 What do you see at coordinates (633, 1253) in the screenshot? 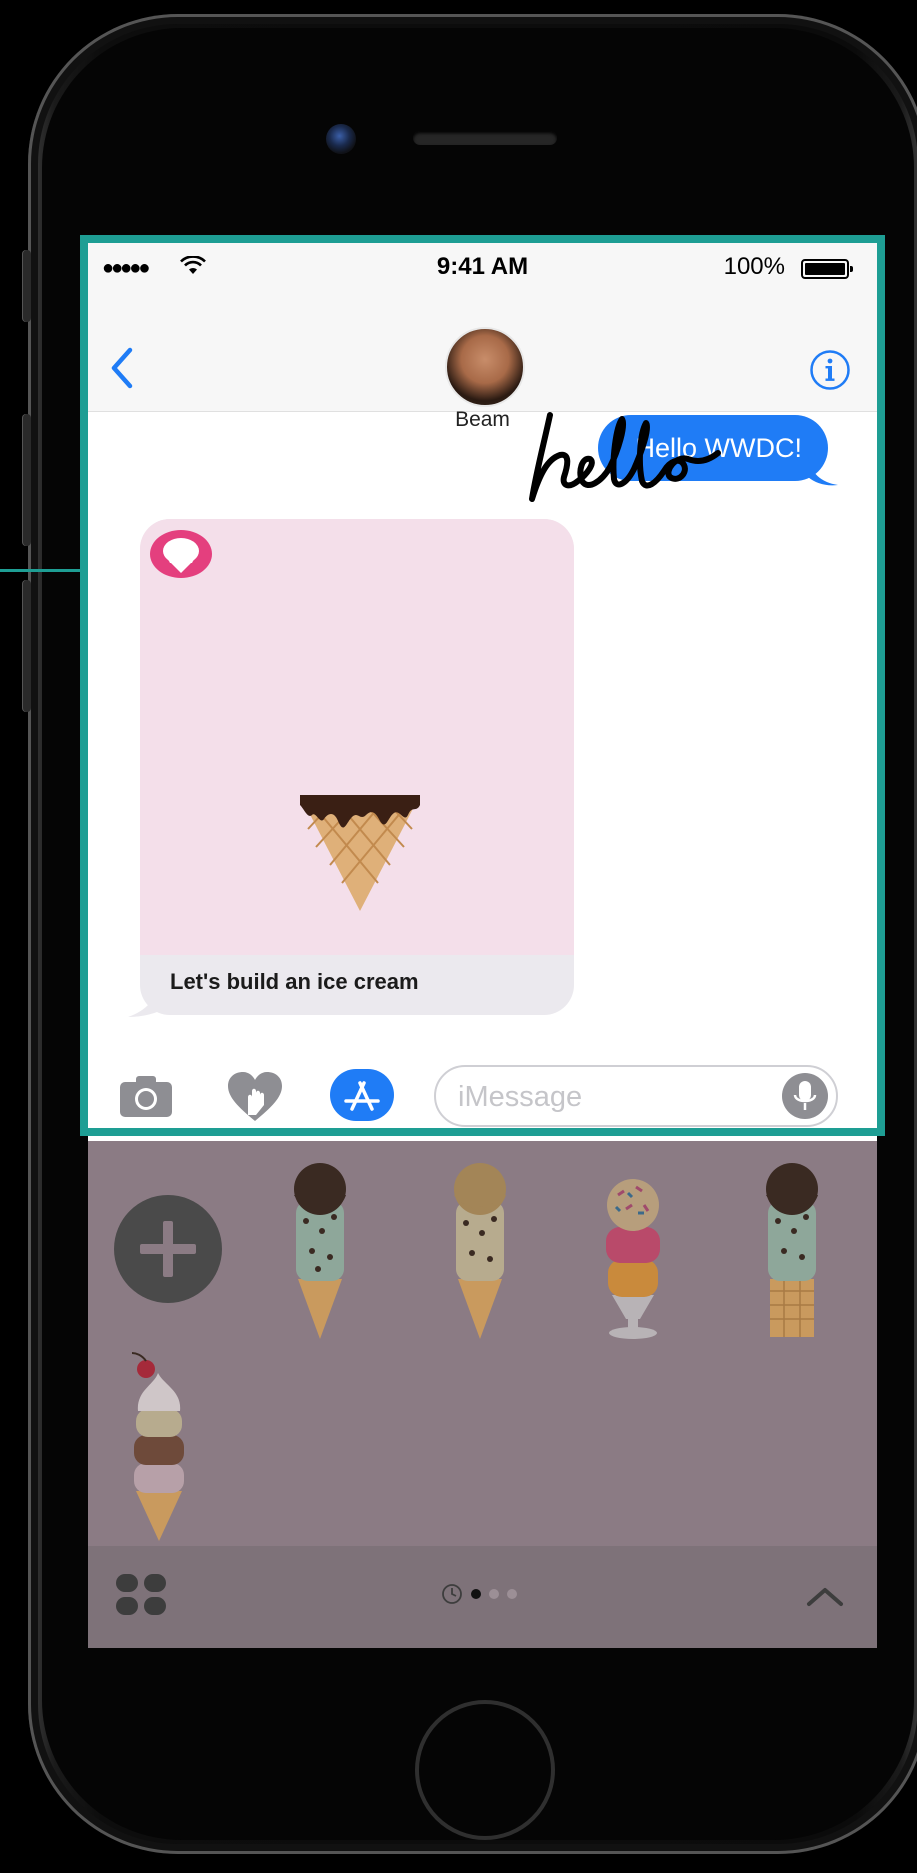
I see `sticker-sprinkle-sundae` at bounding box center [633, 1253].